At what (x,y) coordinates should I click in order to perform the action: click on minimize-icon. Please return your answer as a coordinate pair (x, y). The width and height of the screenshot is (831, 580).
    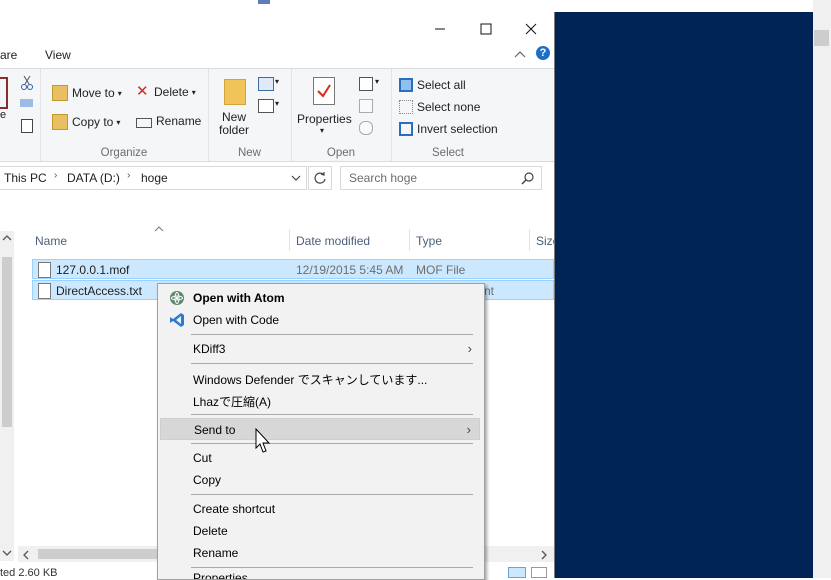
    Looking at the image, I should click on (440, 29).